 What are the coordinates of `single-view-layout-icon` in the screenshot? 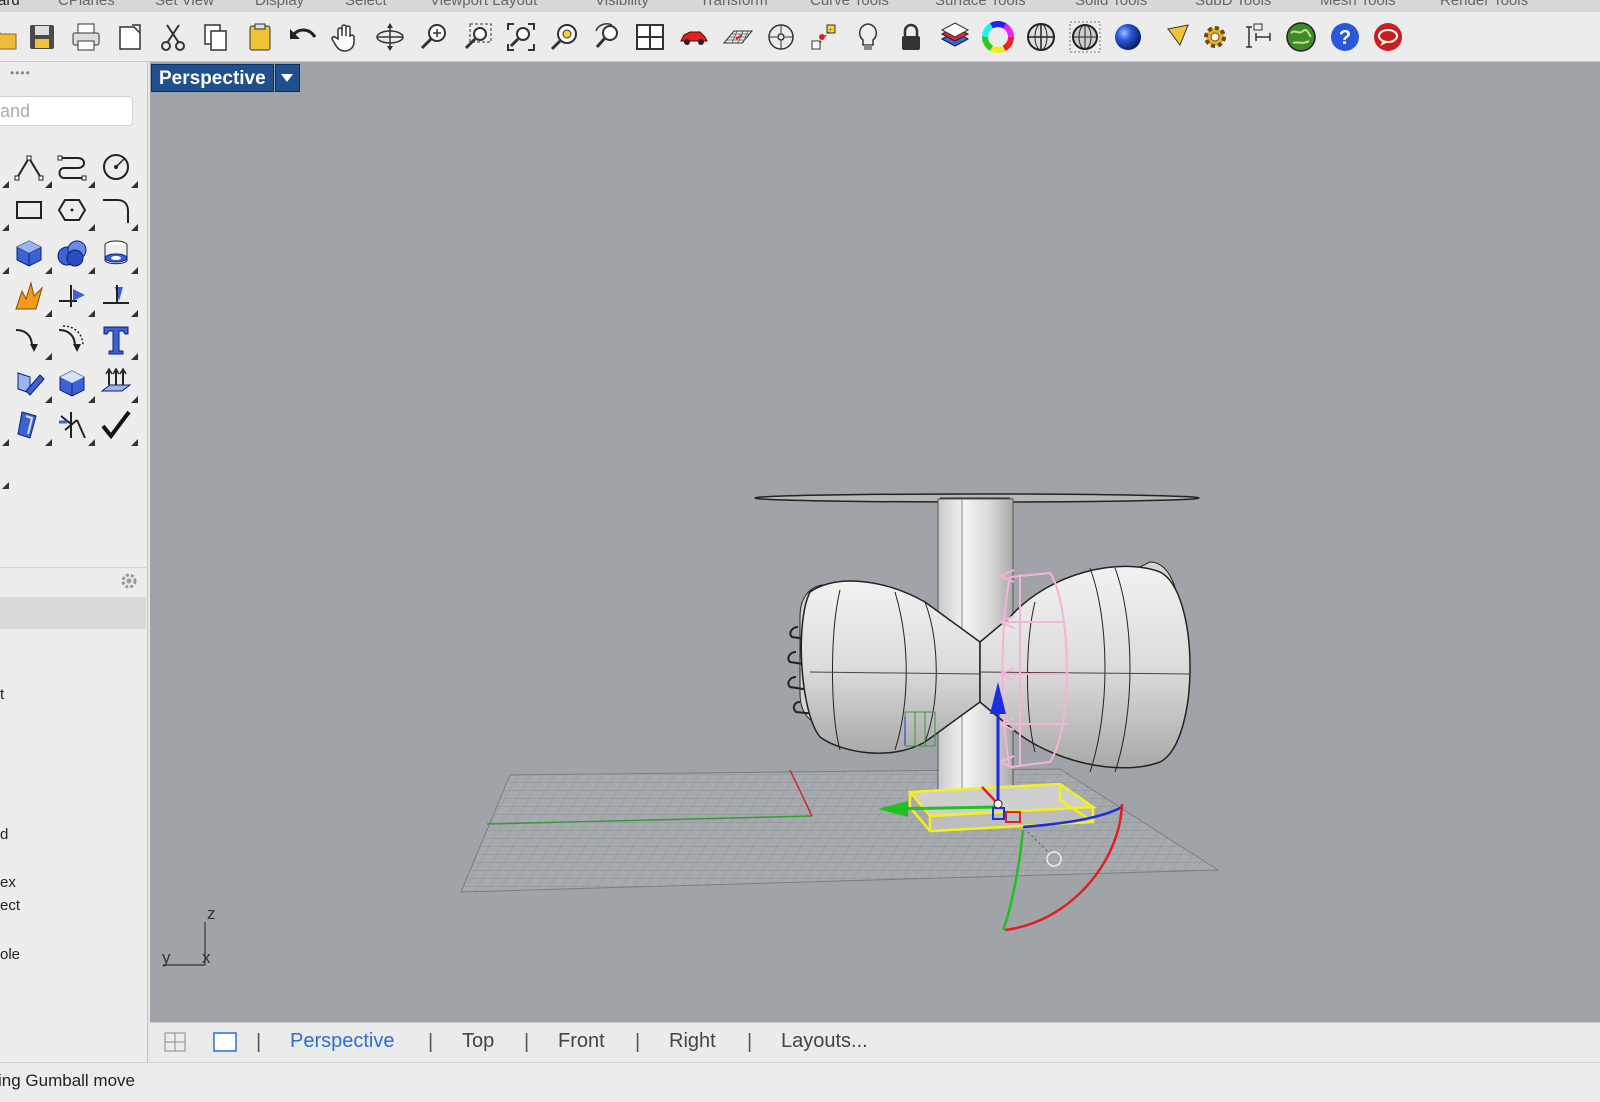 It's located at (225, 1042).